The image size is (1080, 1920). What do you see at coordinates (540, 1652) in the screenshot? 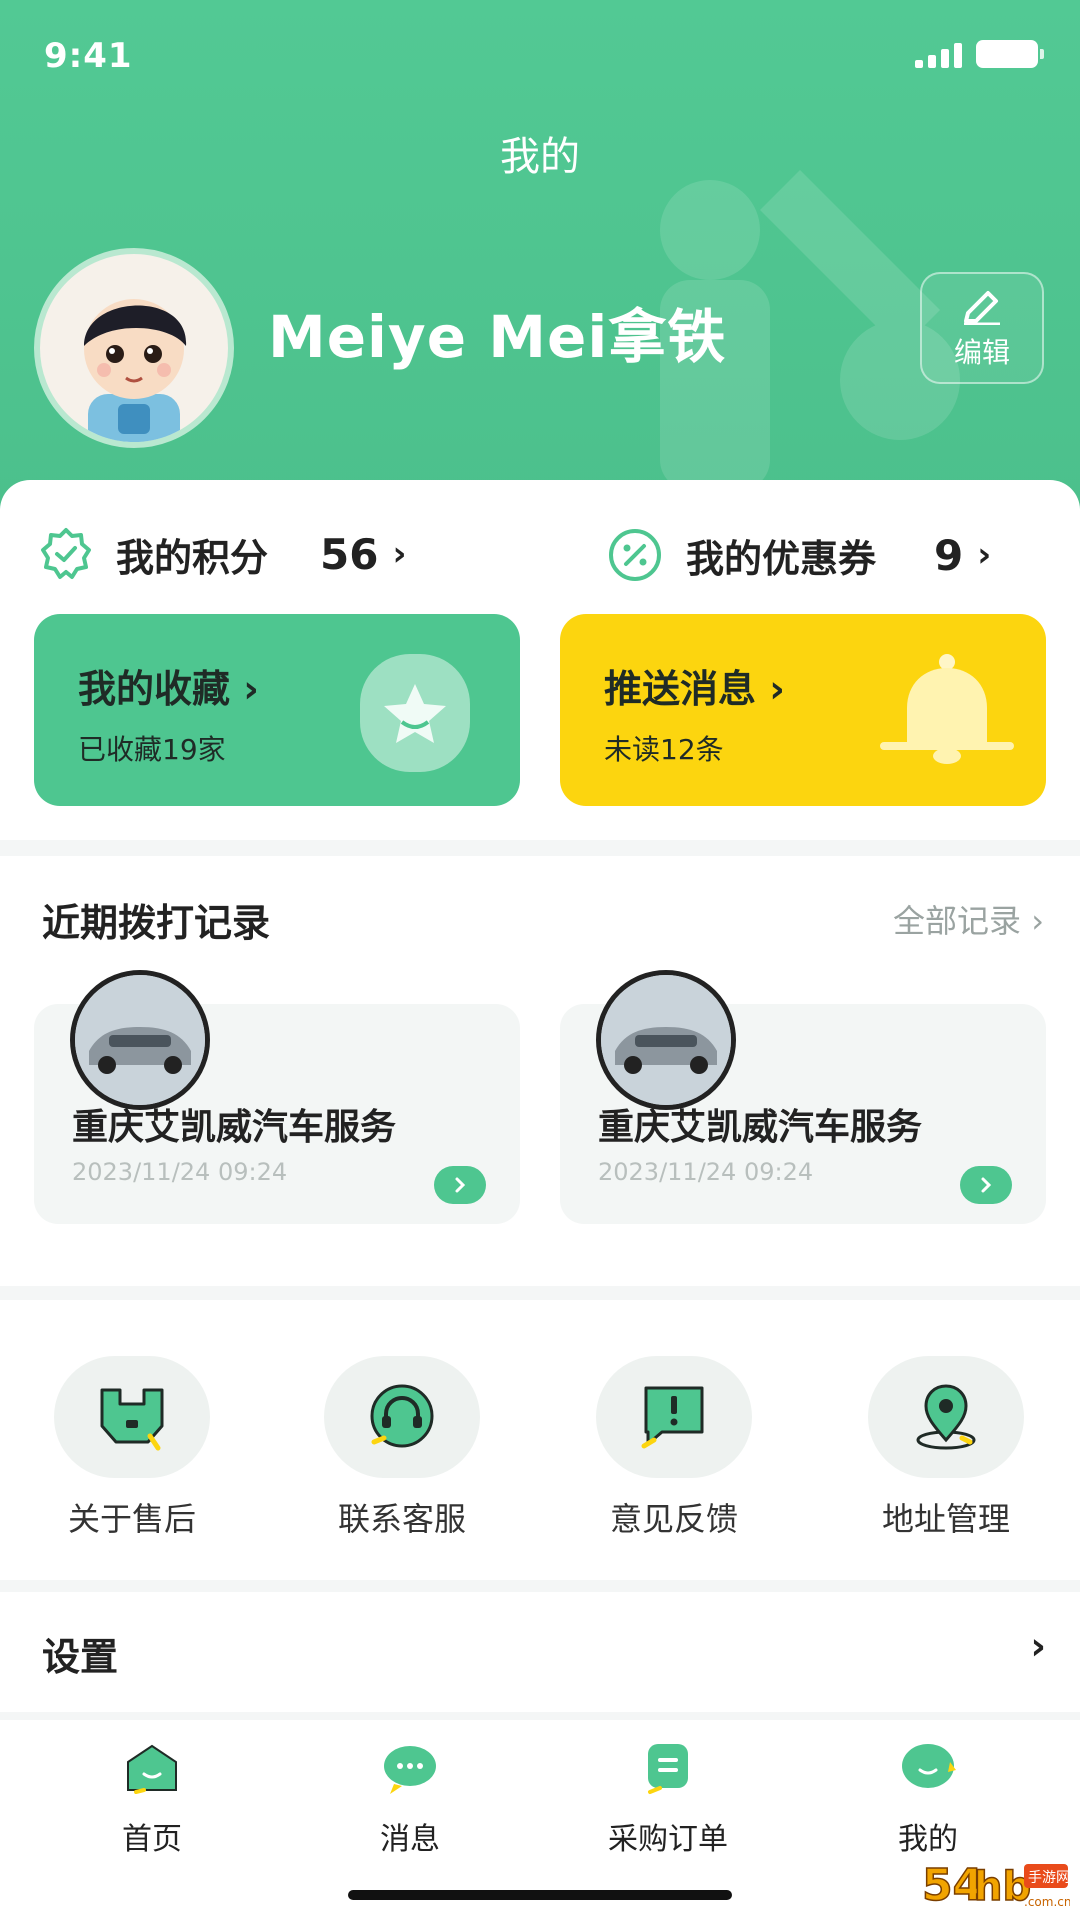
I see `settings-row: 设置 ›` at bounding box center [540, 1652].